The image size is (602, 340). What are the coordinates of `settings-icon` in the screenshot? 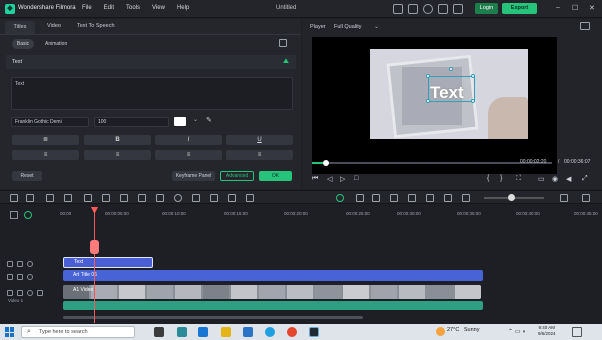 It's located at (586, 198).